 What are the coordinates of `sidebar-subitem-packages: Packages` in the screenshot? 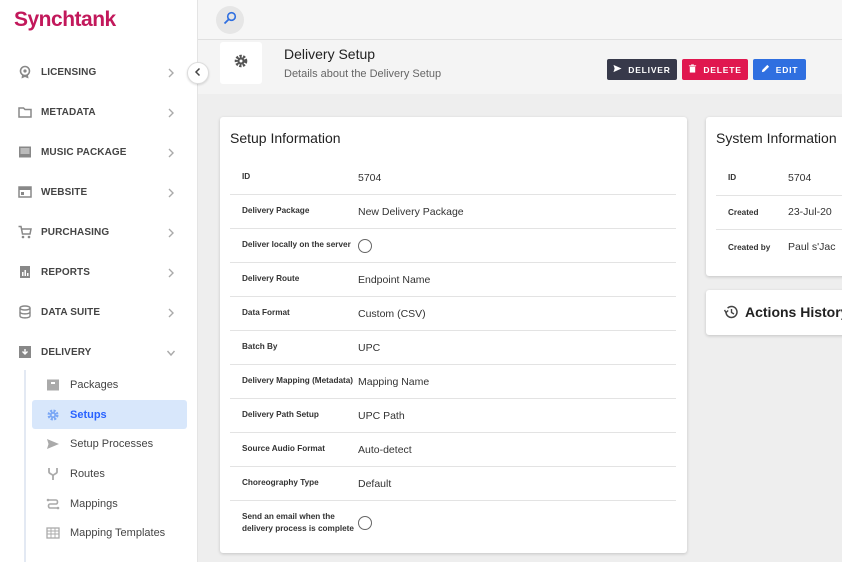 It's located at (109, 385).